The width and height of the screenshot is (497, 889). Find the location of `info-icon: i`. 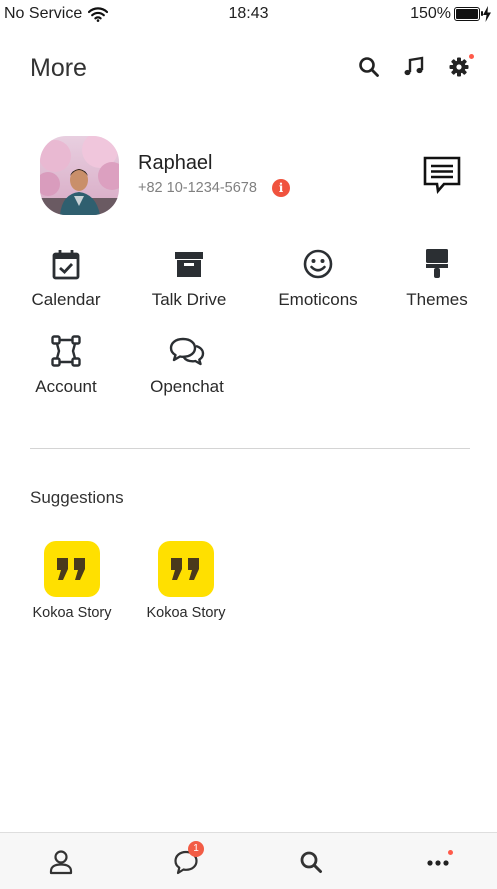

info-icon: i is located at coordinates (281, 188).